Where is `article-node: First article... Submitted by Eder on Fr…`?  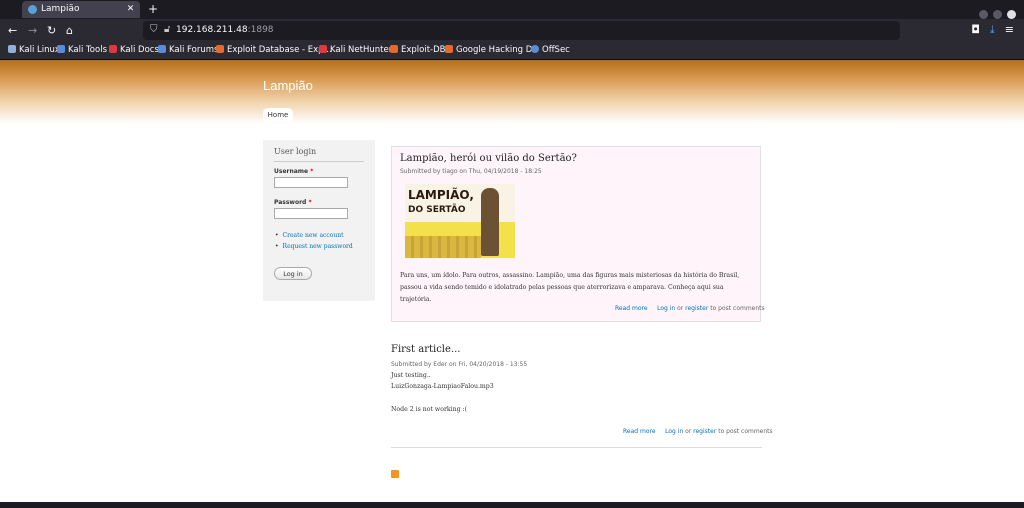 article-node: First article... Submitted by Eder on Fr… is located at coordinates (582, 395).